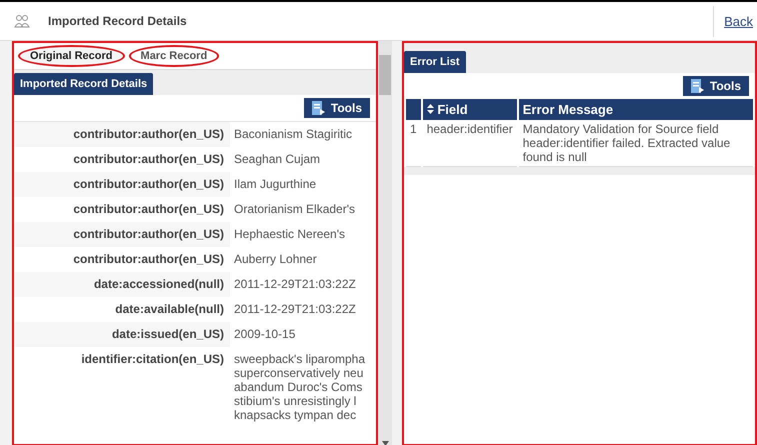 Image resolution: width=757 pixels, height=445 pixels. Describe the element at coordinates (169, 309) in the screenshot. I see `field-label: date:available(null)` at that location.